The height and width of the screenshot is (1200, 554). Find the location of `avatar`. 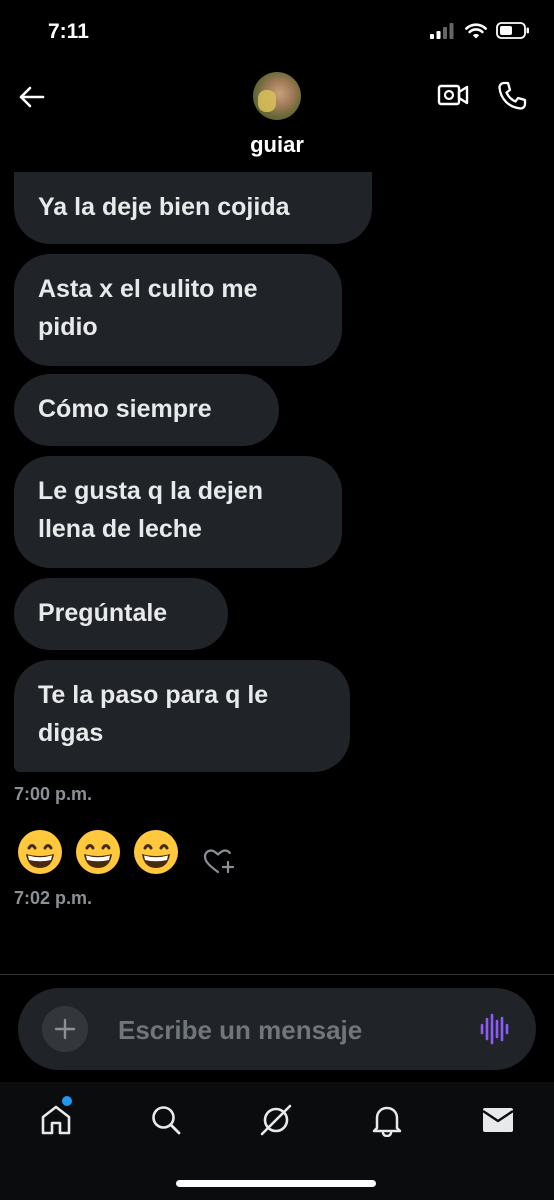

avatar is located at coordinates (277, 96).